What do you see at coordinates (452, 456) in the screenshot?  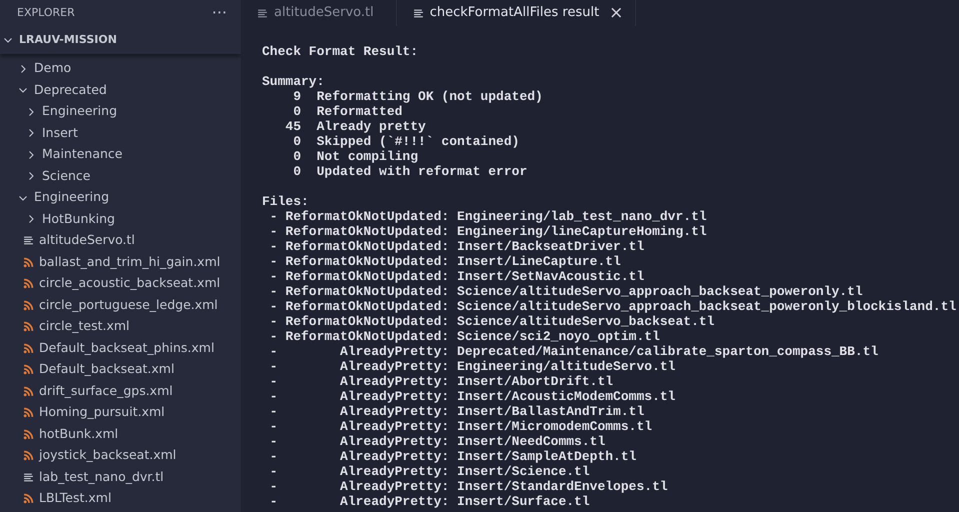 I see `output-line: - AlreadyPretty: Insert/SampleAtDepth.tl` at bounding box center [452, 456].